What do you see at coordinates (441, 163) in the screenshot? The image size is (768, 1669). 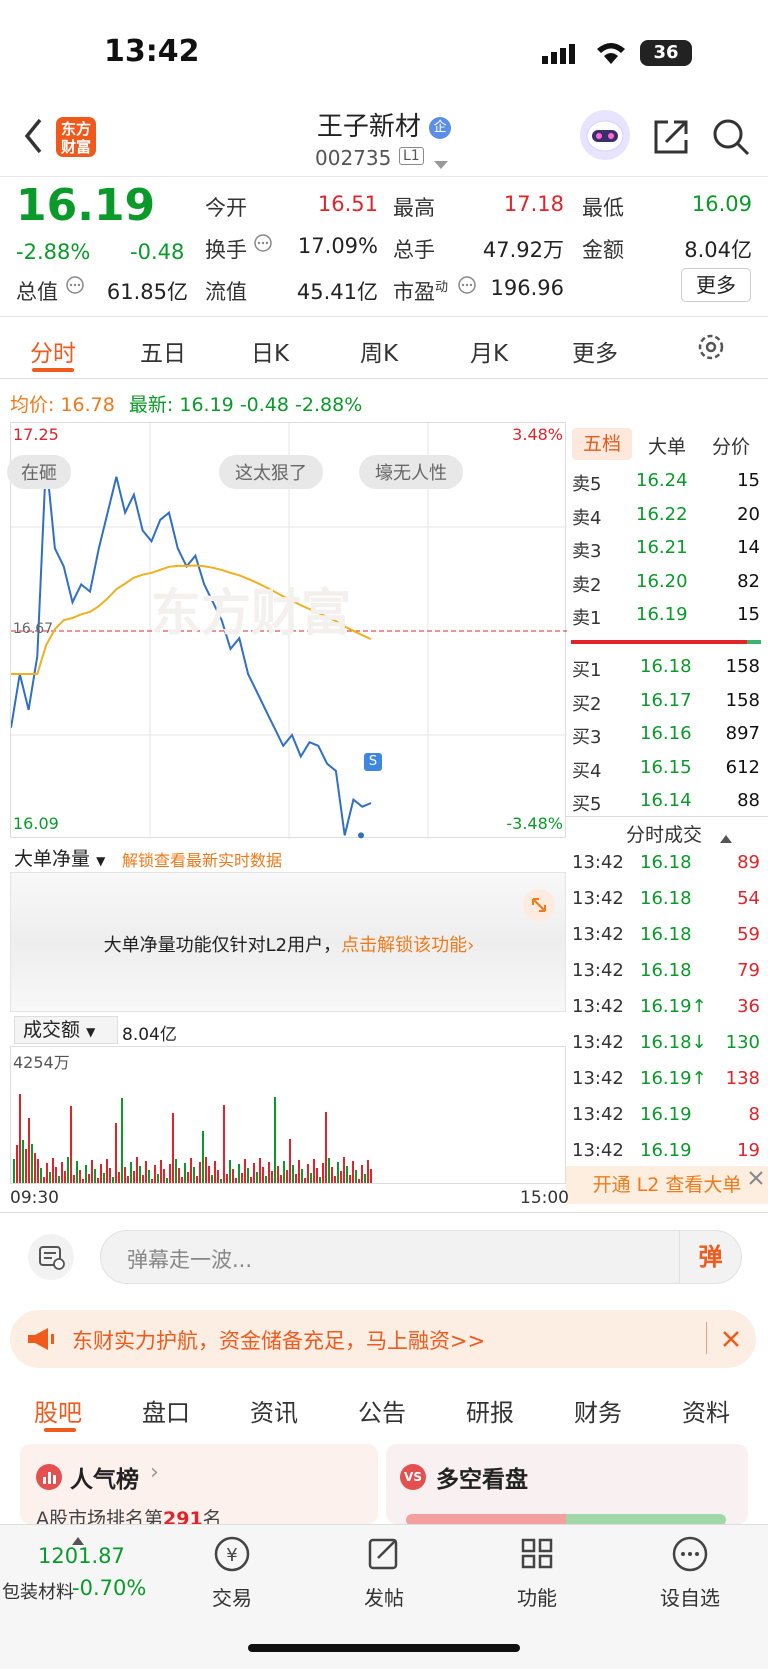 I see `caret-down-icon` at bounding box center [441, 163].